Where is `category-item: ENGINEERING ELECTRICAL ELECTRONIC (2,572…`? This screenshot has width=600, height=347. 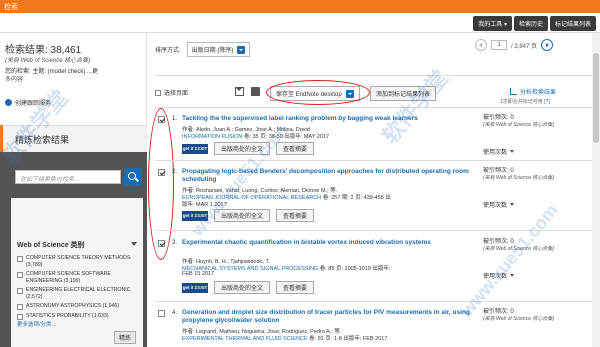
category-item: ENGINEERING ELECTRICAL ELECTRONIC (2,572… is located at coordinates (77, 293).